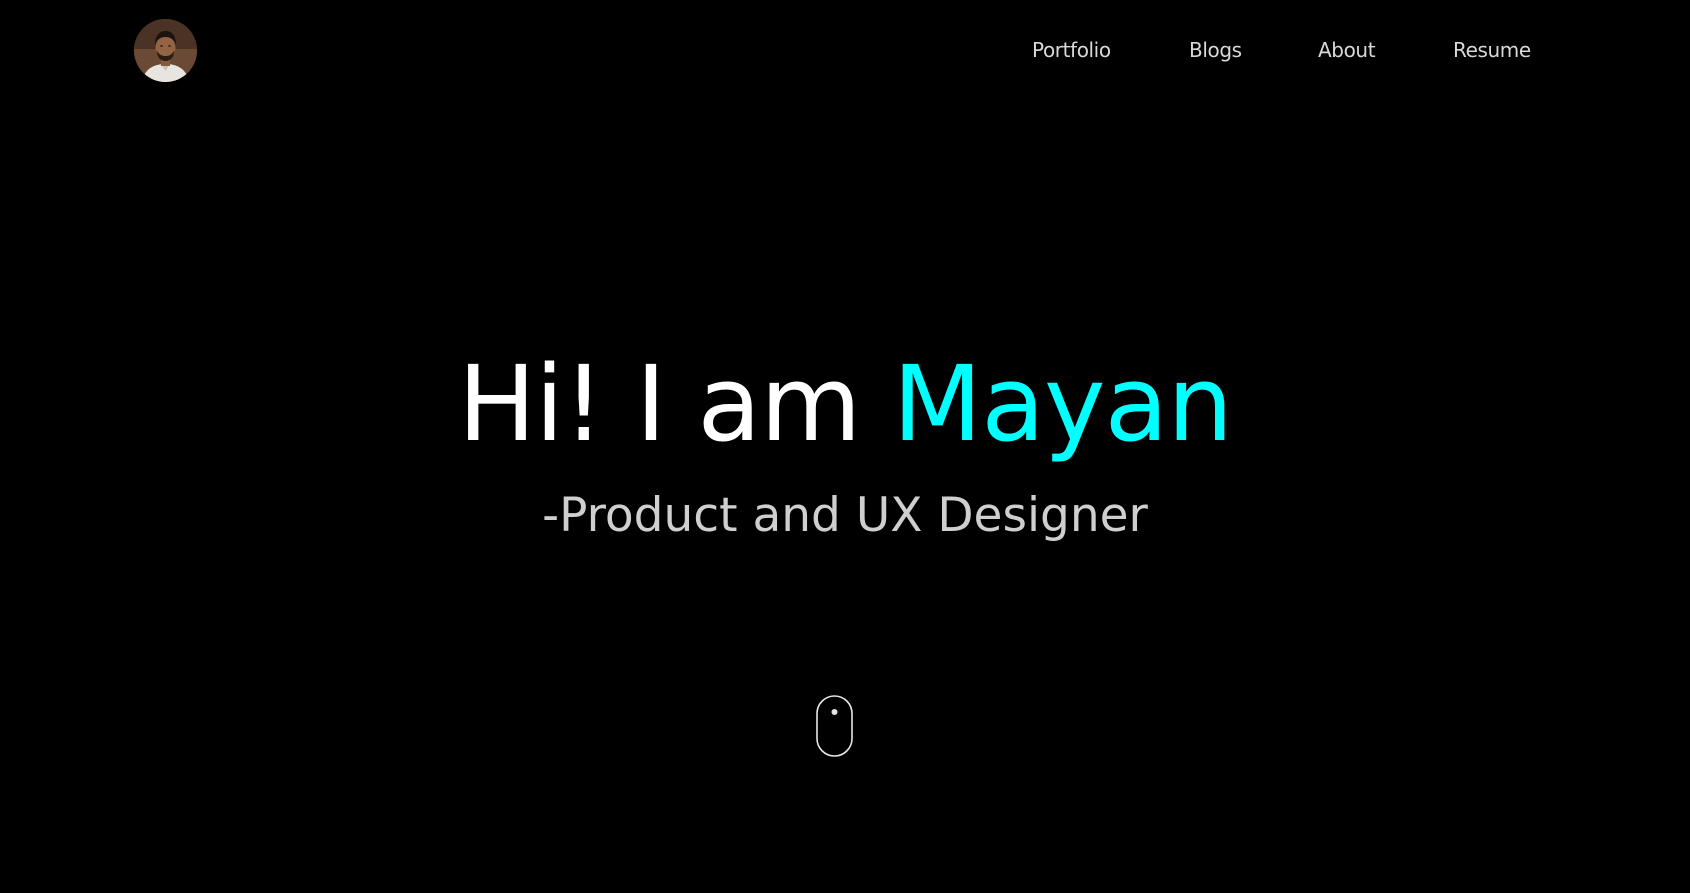 The image size is (1690, 893). What do you see at coordinates (845, 515) in the screenshot?
I see `hero-subtitle: -Product and UX Designer` at bounding box center [845, 515].